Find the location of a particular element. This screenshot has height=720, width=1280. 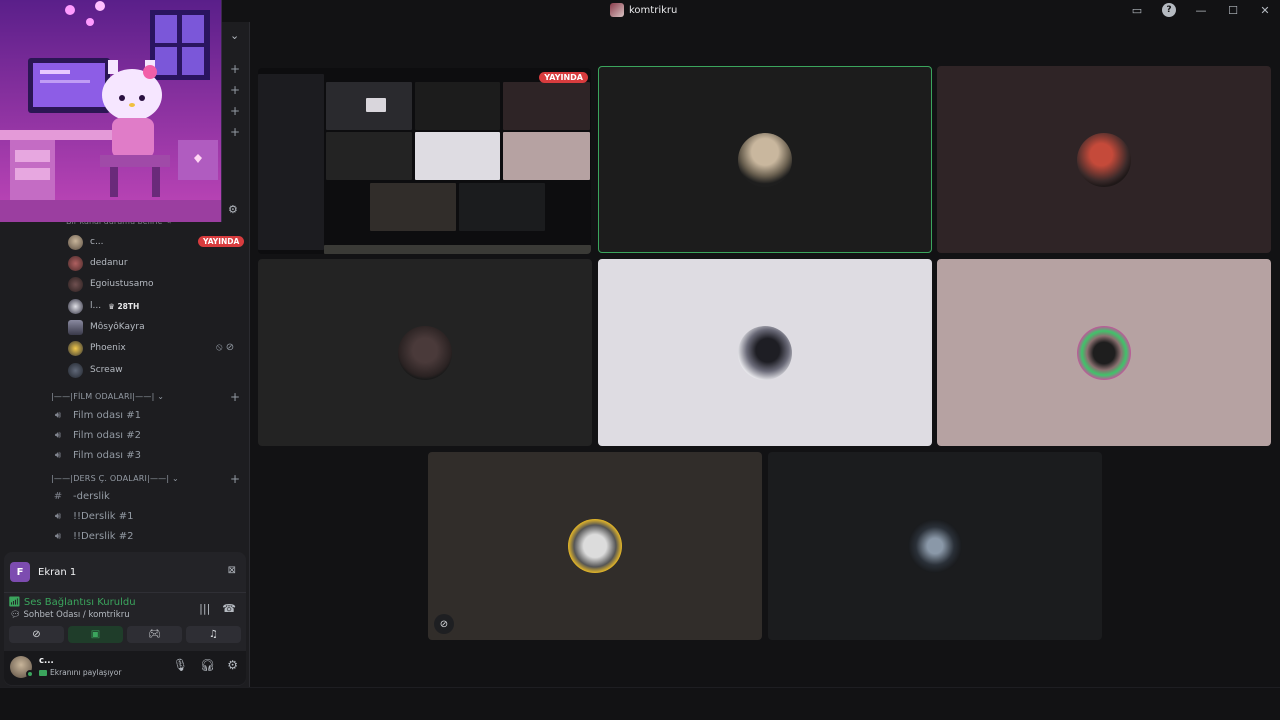

screen-share-button: ▣ is located at coordinates (95, 634).